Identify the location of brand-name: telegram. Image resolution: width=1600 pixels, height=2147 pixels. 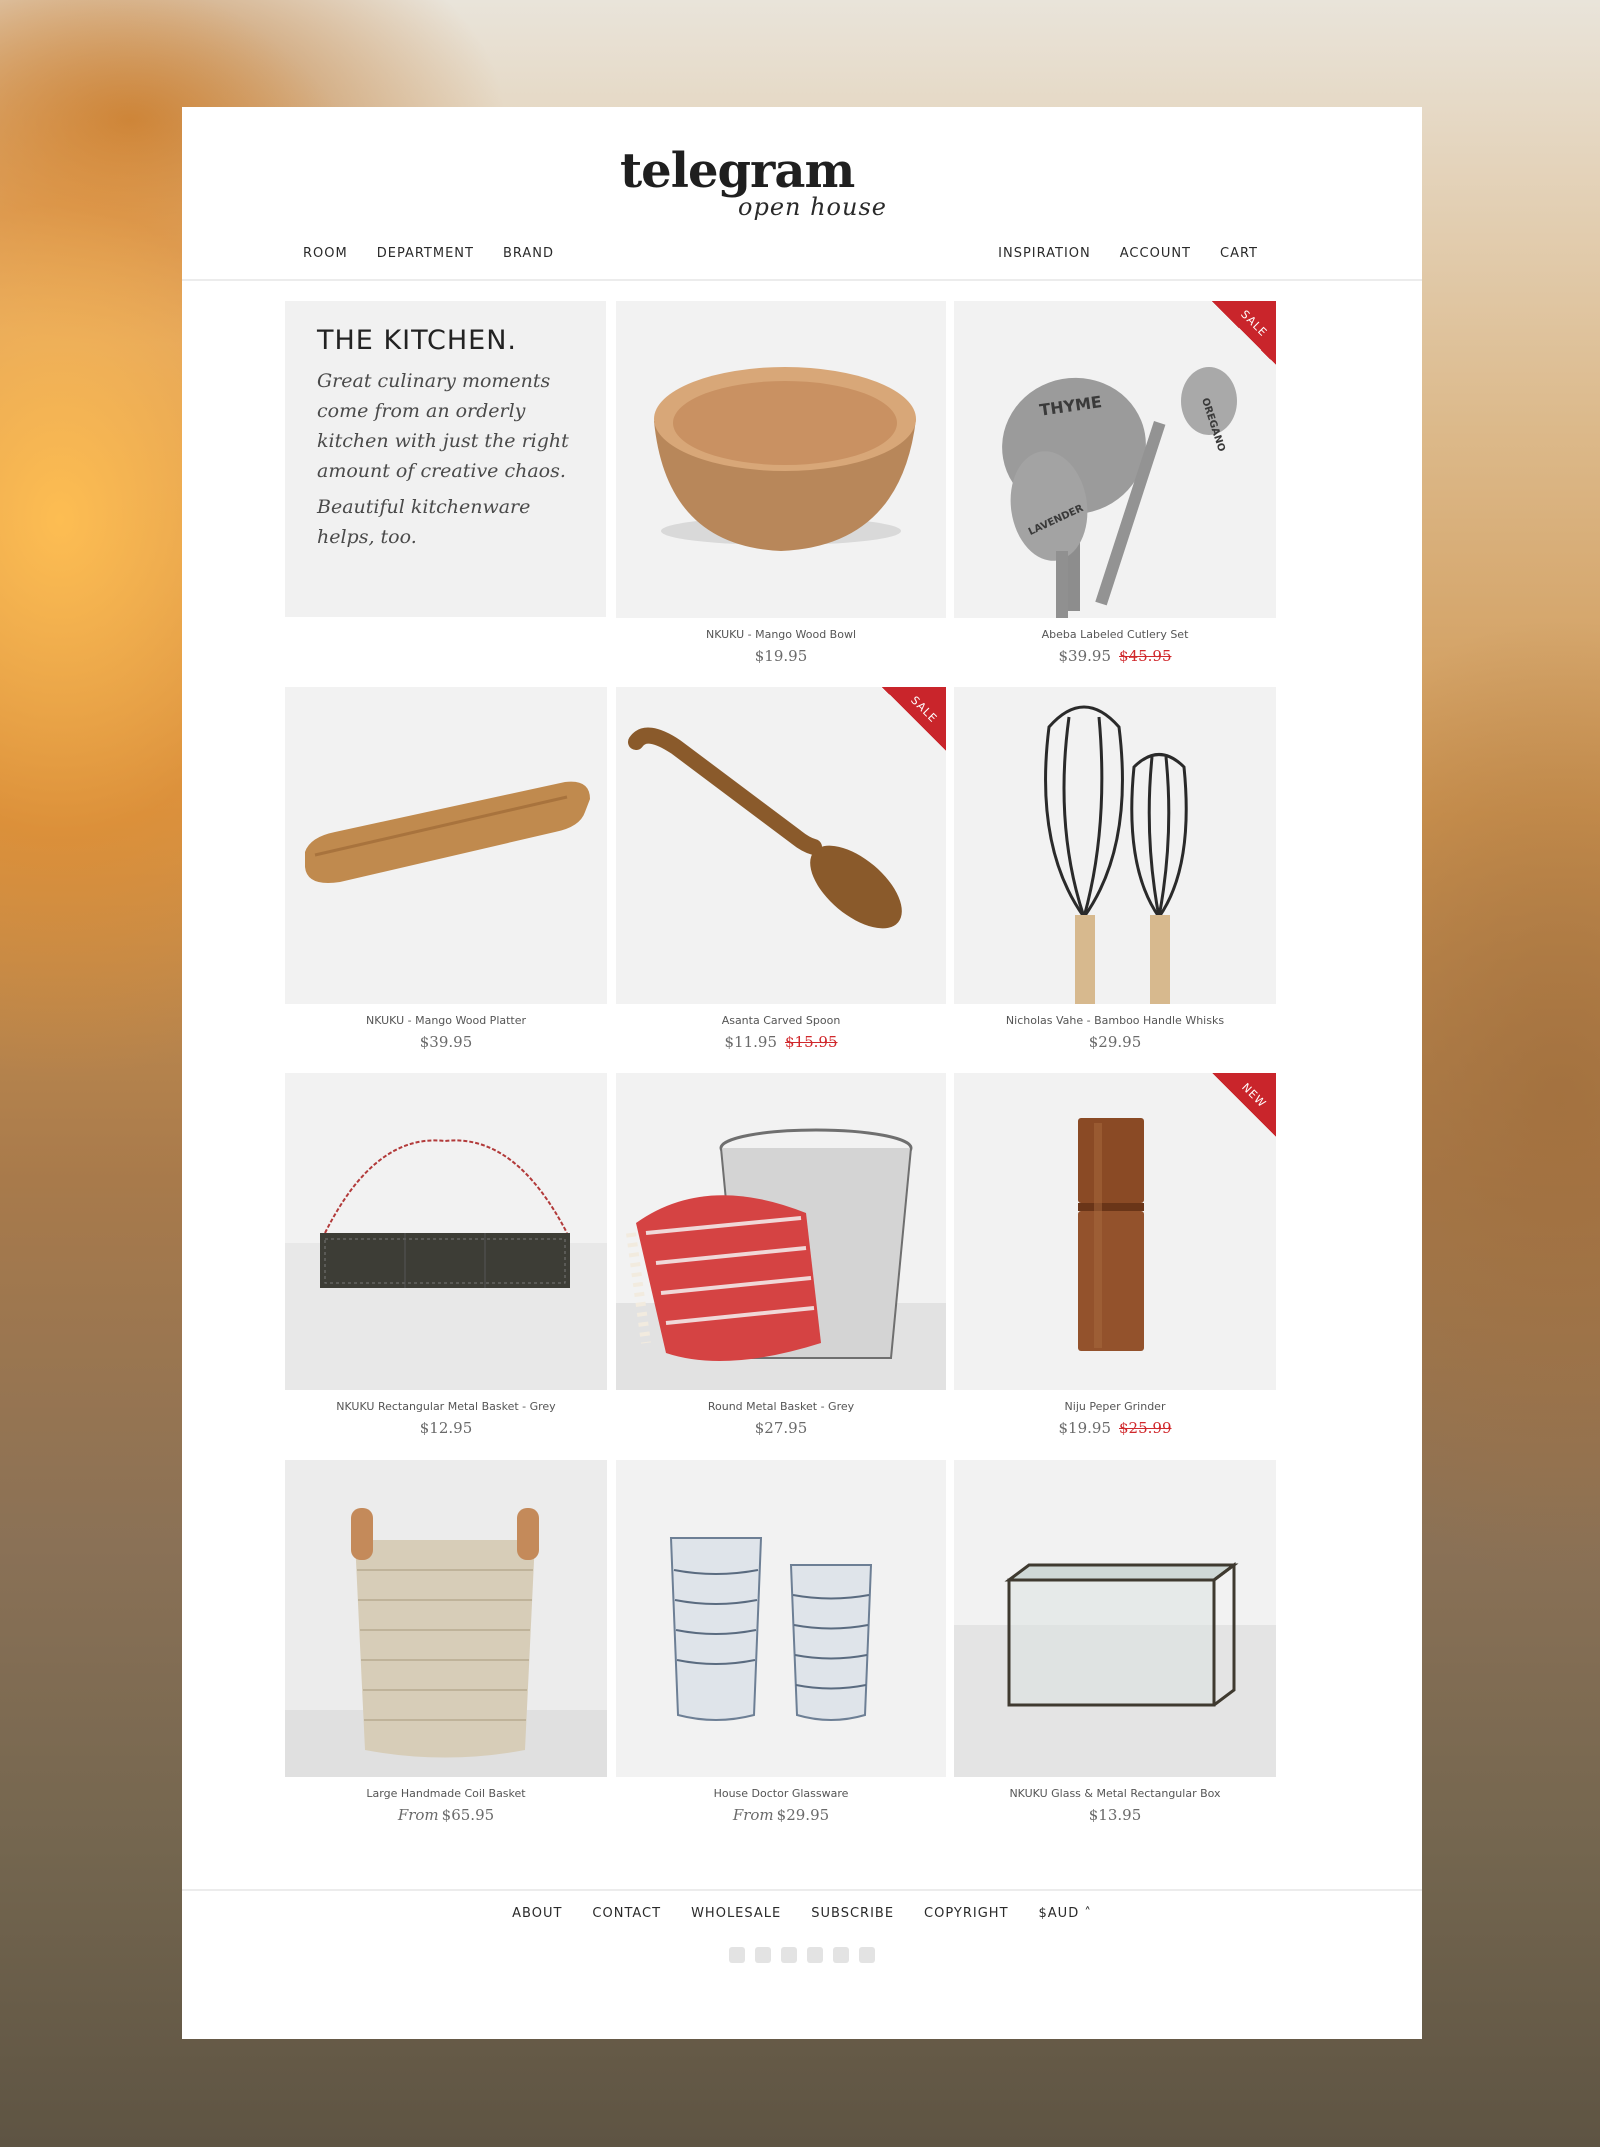
(737, 171).